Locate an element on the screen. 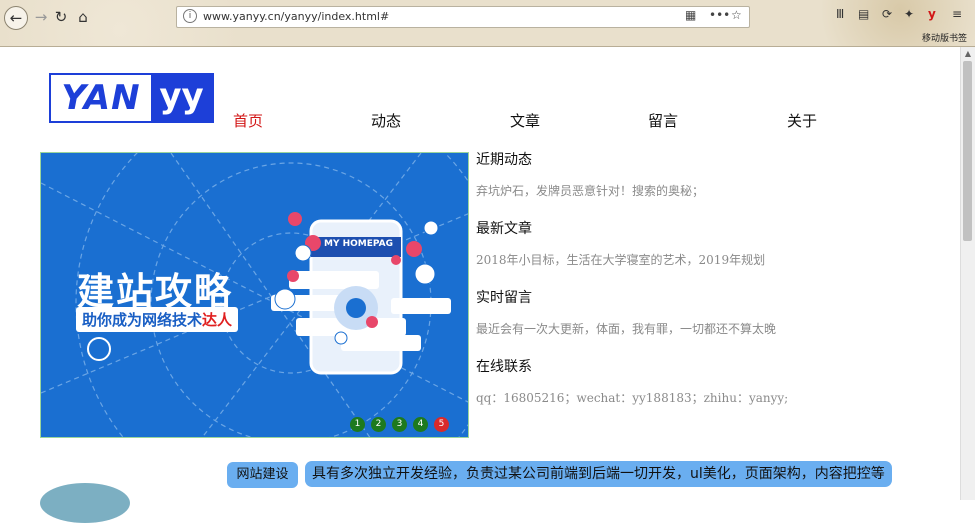  nav-item-about: 关于 is located at coordinates (802, 120).